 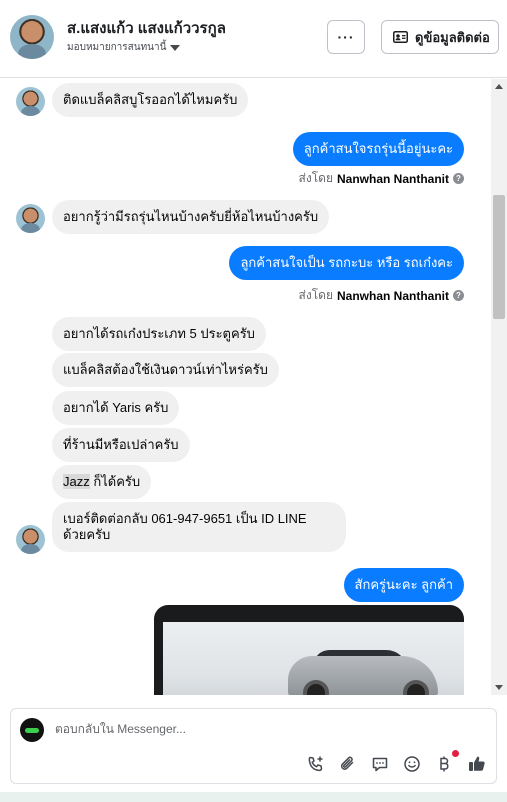 I want to click on notification-dot, so click(x=455, y=753).